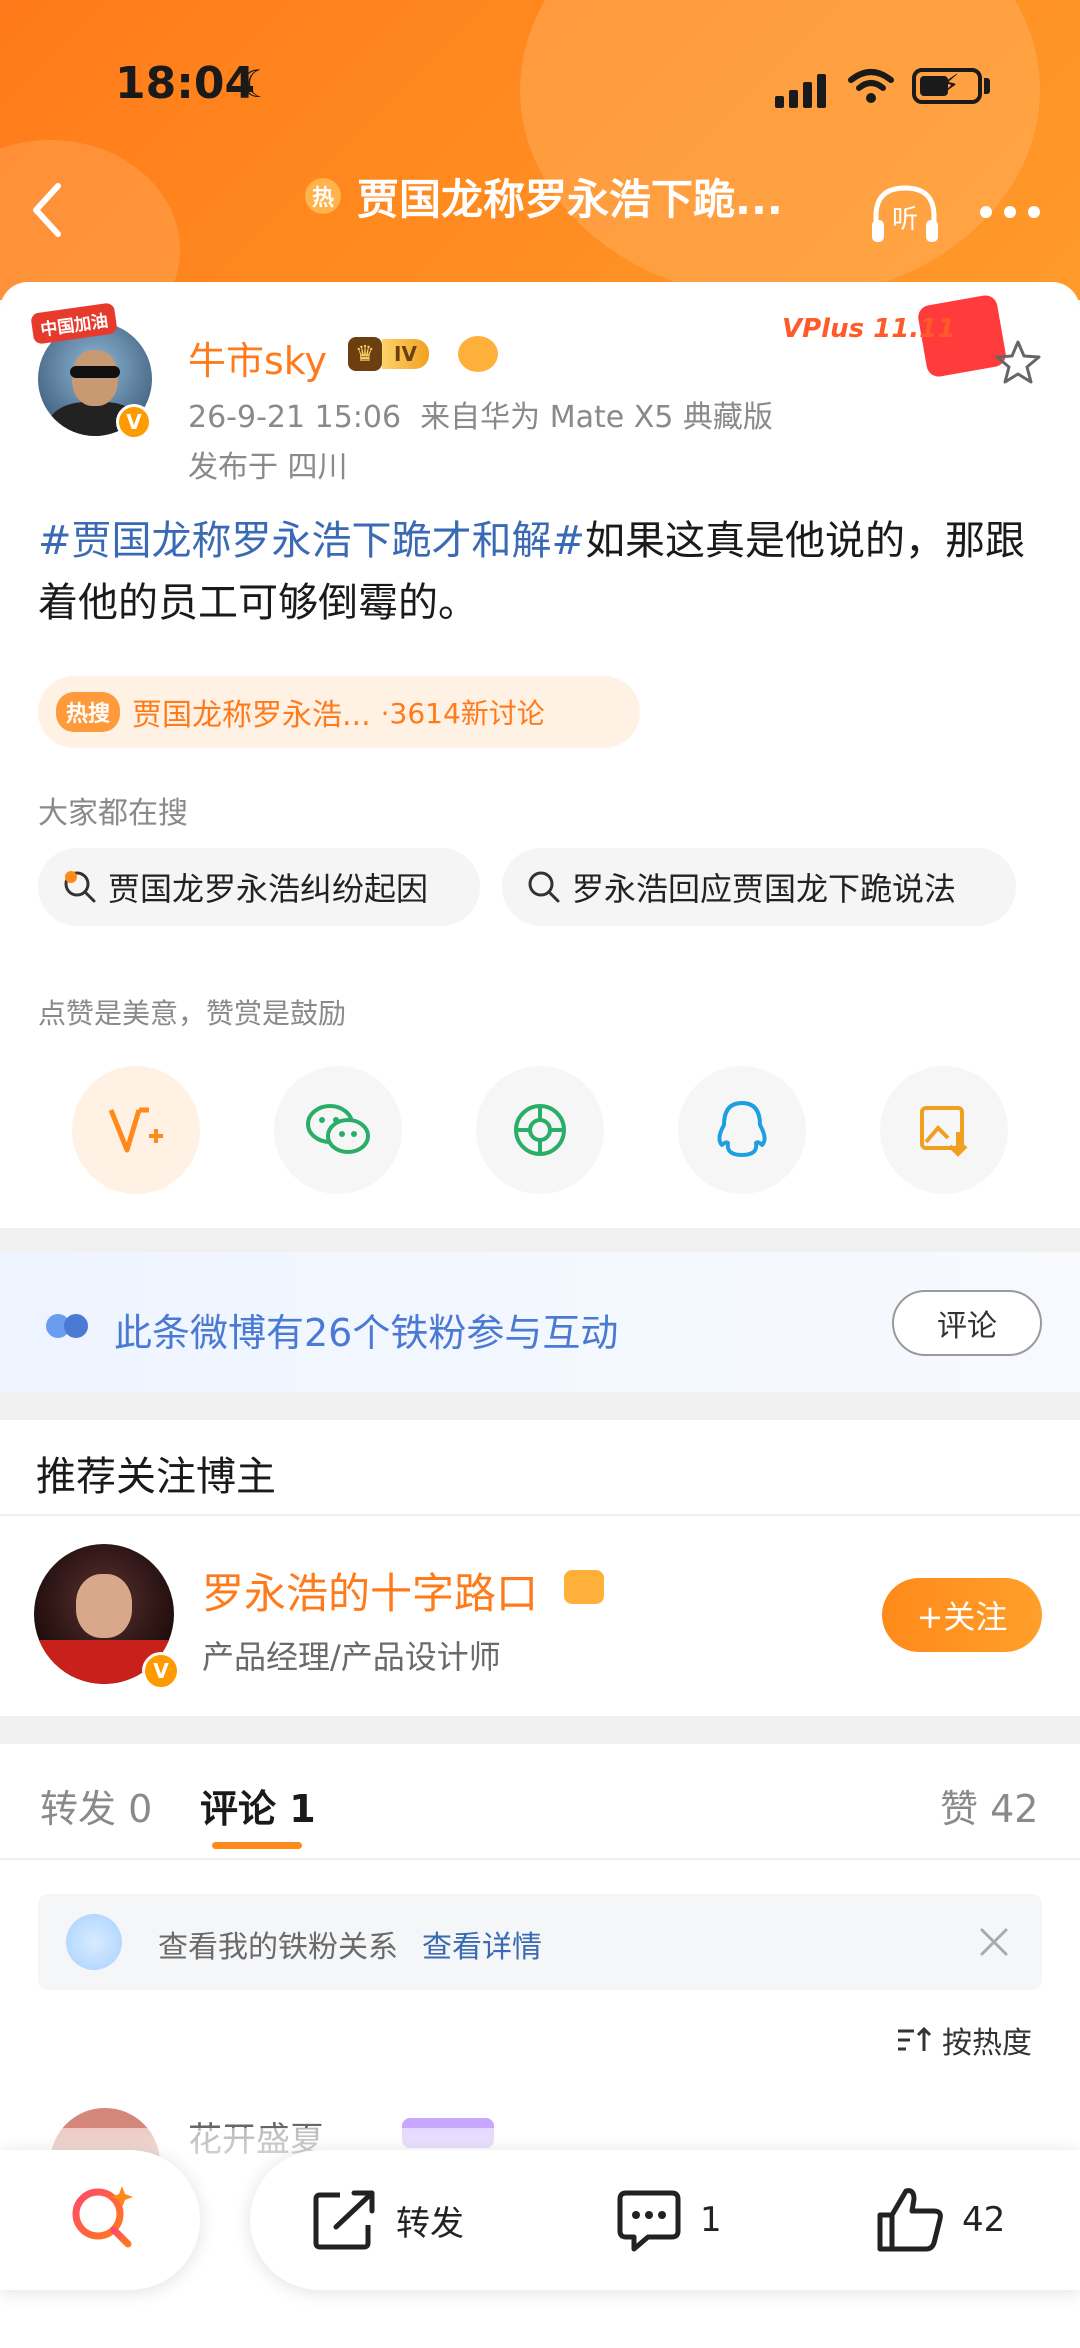  I want to click on moments-icon, so click(540, 1130).